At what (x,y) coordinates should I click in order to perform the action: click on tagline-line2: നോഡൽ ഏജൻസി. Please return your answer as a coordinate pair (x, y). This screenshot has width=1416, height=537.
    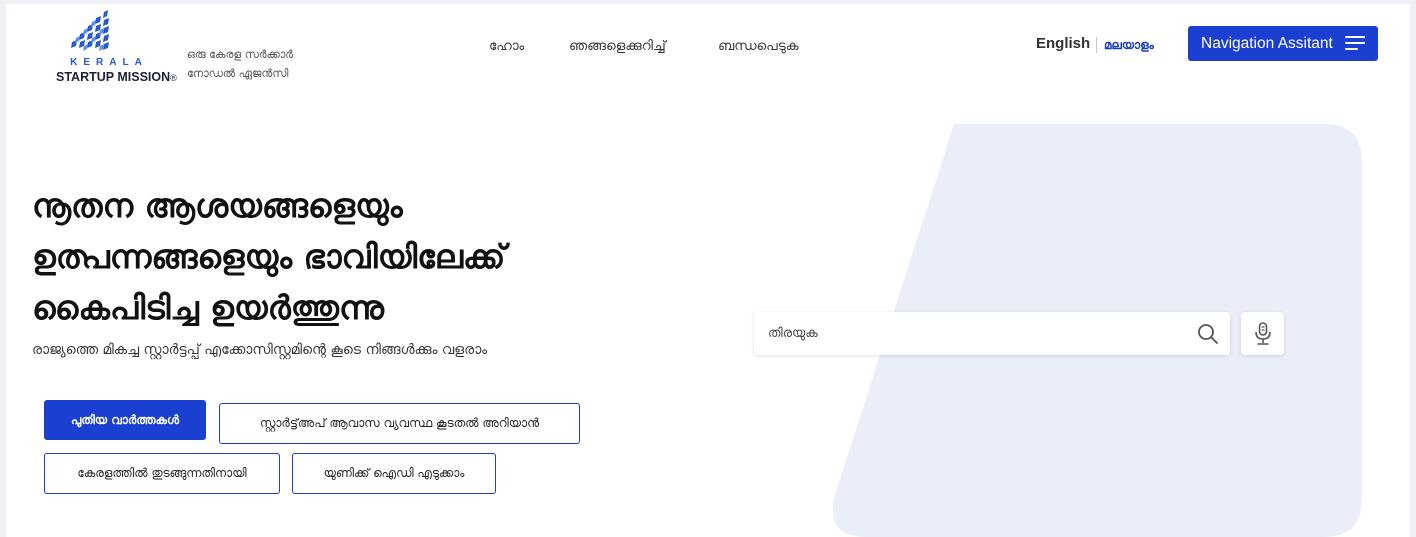
    Looking at the image, I should click on (238, 73).